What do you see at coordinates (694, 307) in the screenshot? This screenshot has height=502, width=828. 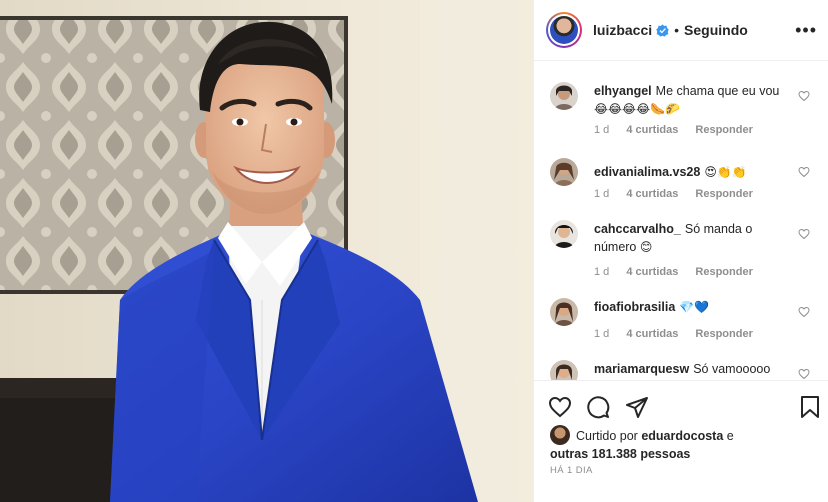 I see `comment-emoji: 💎💙` at bounding box center [694, 307].